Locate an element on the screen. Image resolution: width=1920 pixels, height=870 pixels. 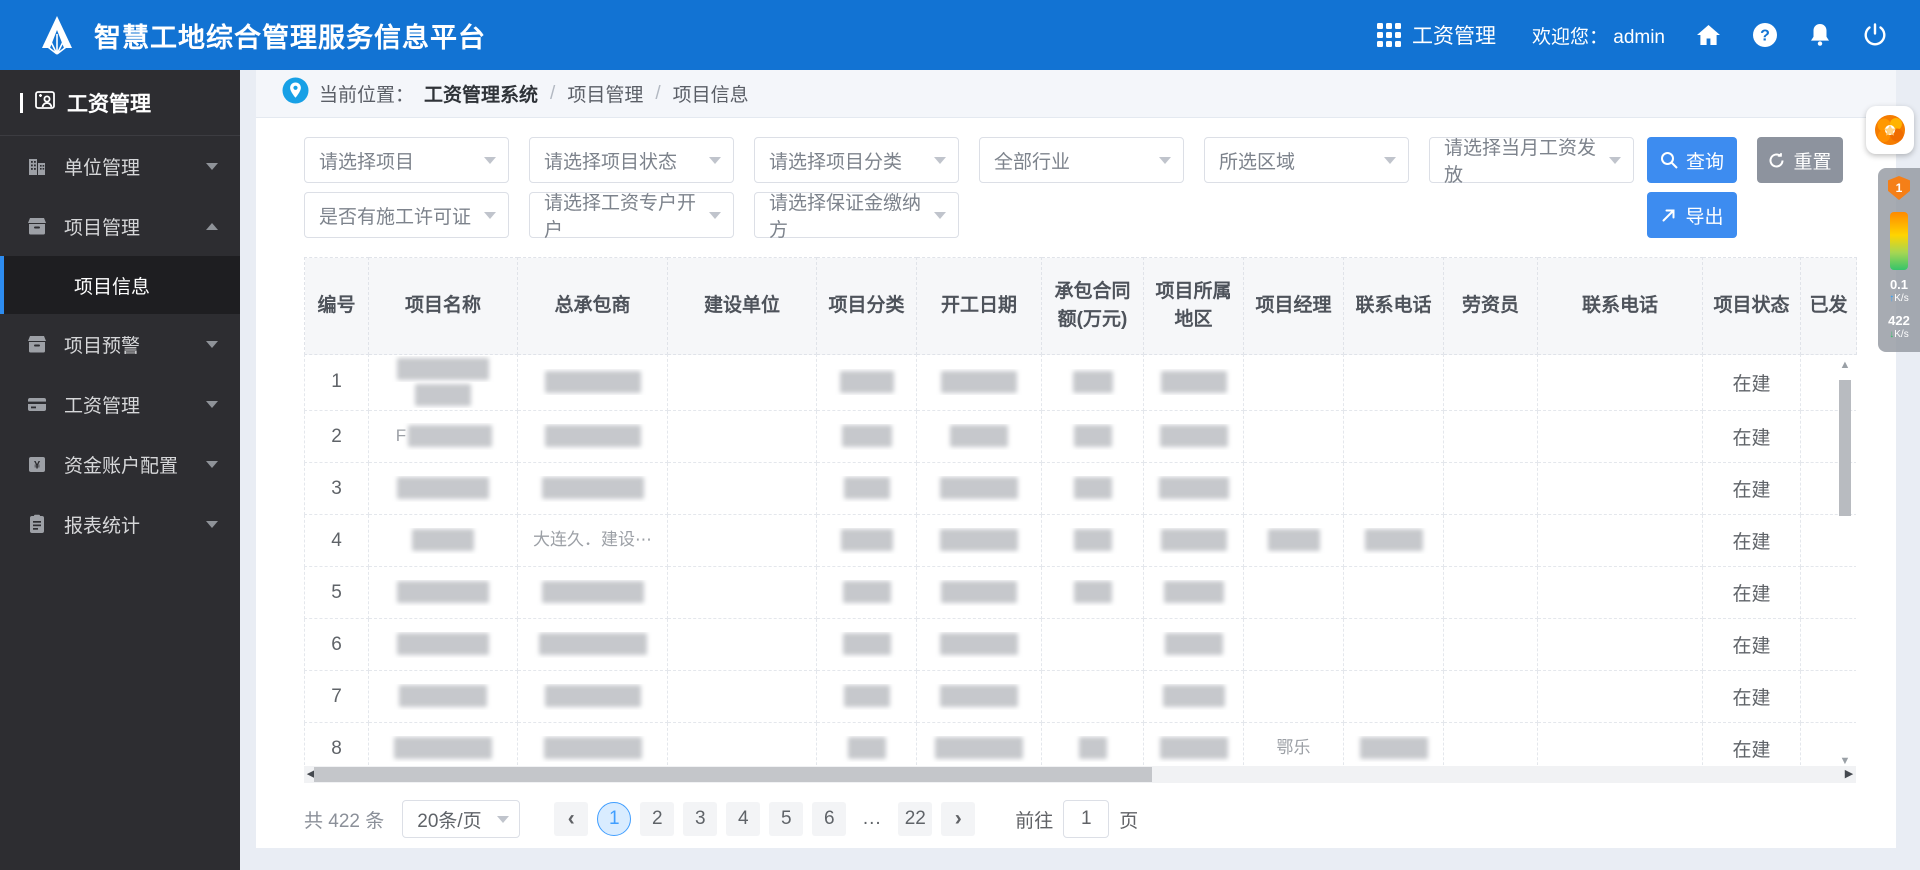
horizontal-scrollbar: ◀ ▶ is located at coordinates (1080, 774).